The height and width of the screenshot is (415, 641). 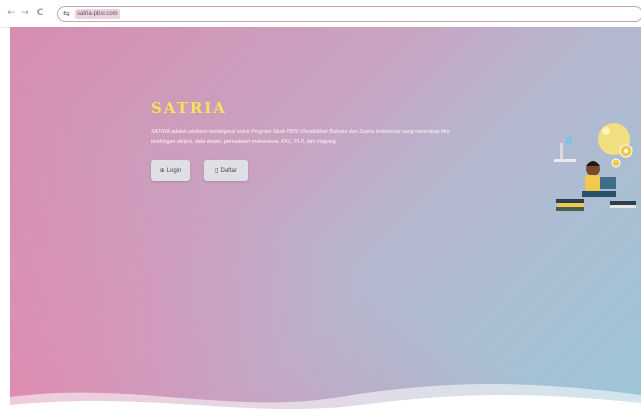 I want to click on login-icon: ⊕, so click(x=162, y=170).